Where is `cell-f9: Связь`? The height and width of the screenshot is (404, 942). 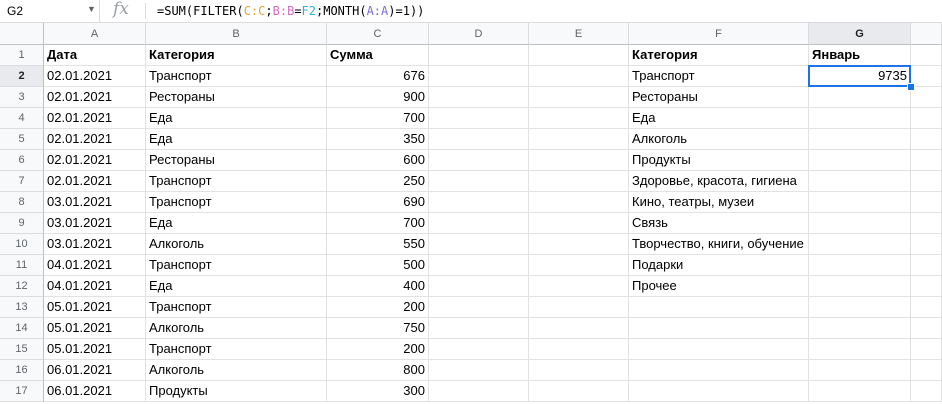
cell-f9: Связь is located at coordinates (719, 223).